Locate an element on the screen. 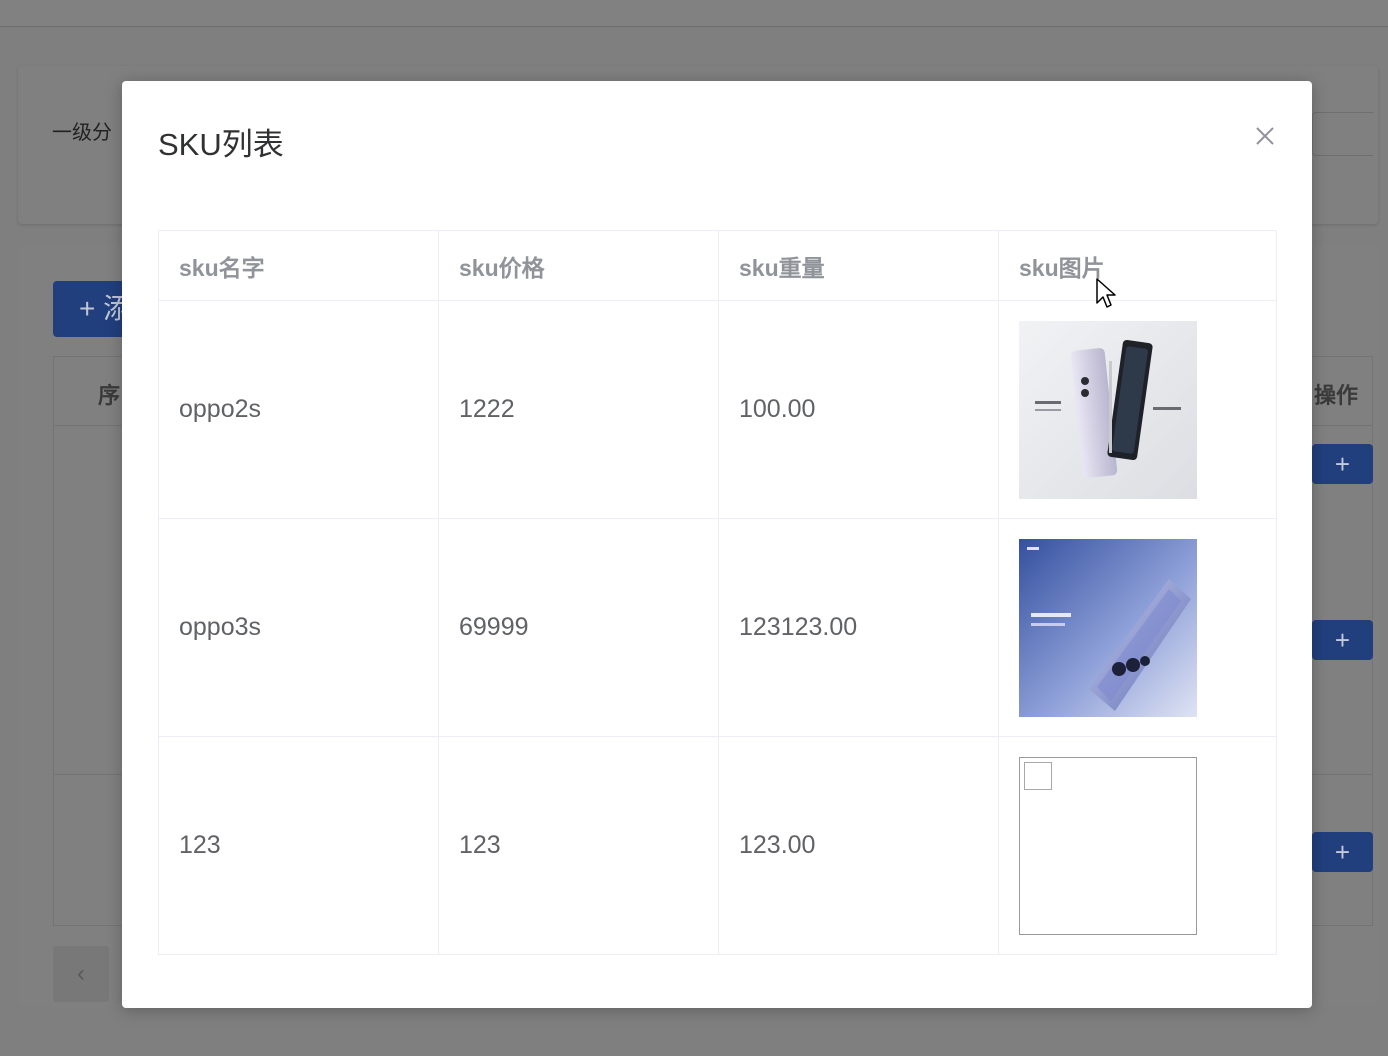 This screenshot has height=1056, width=1388. sku-weight-cell: 123123.00 is located at coordinates (858, 627).